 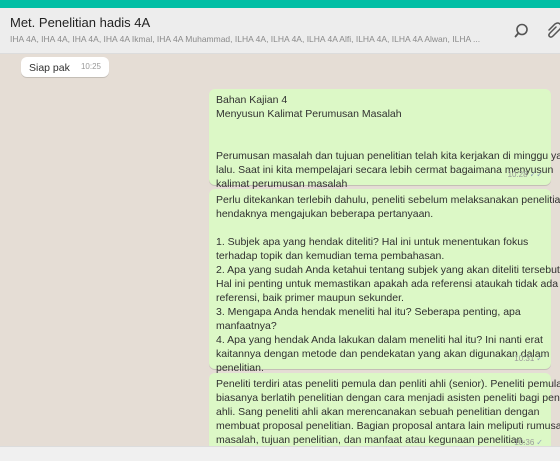 I want to click on app-top-bar, so click(x=280, y=4).